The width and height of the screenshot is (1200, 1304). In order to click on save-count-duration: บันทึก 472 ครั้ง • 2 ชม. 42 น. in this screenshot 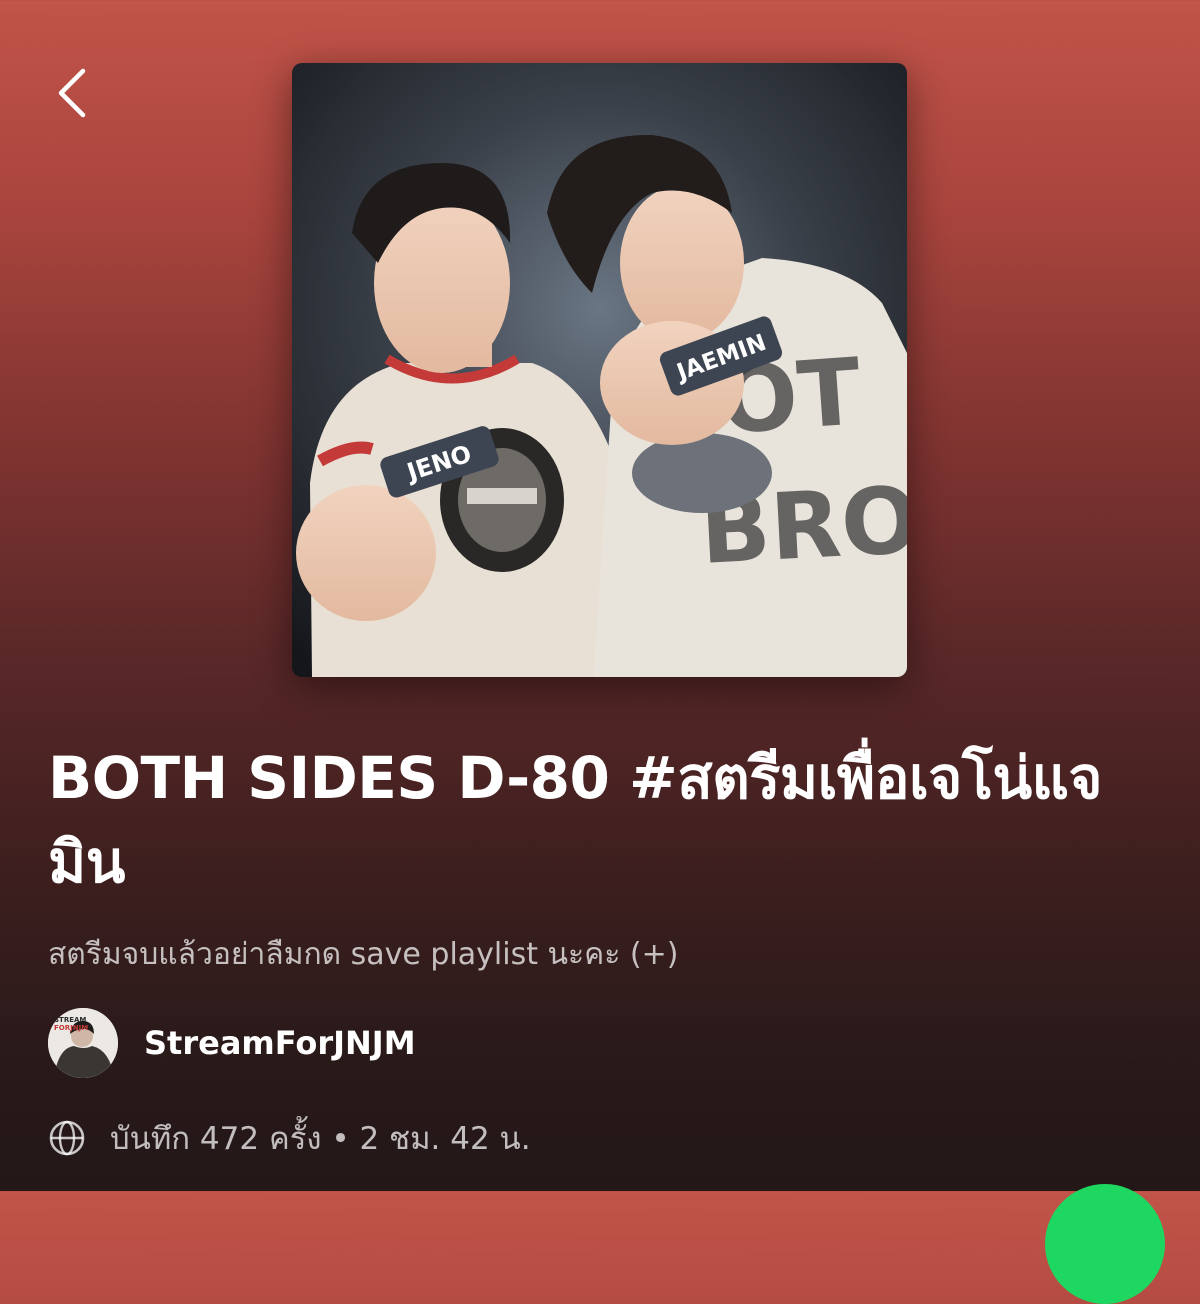, I will do `click(320, 1139)`.